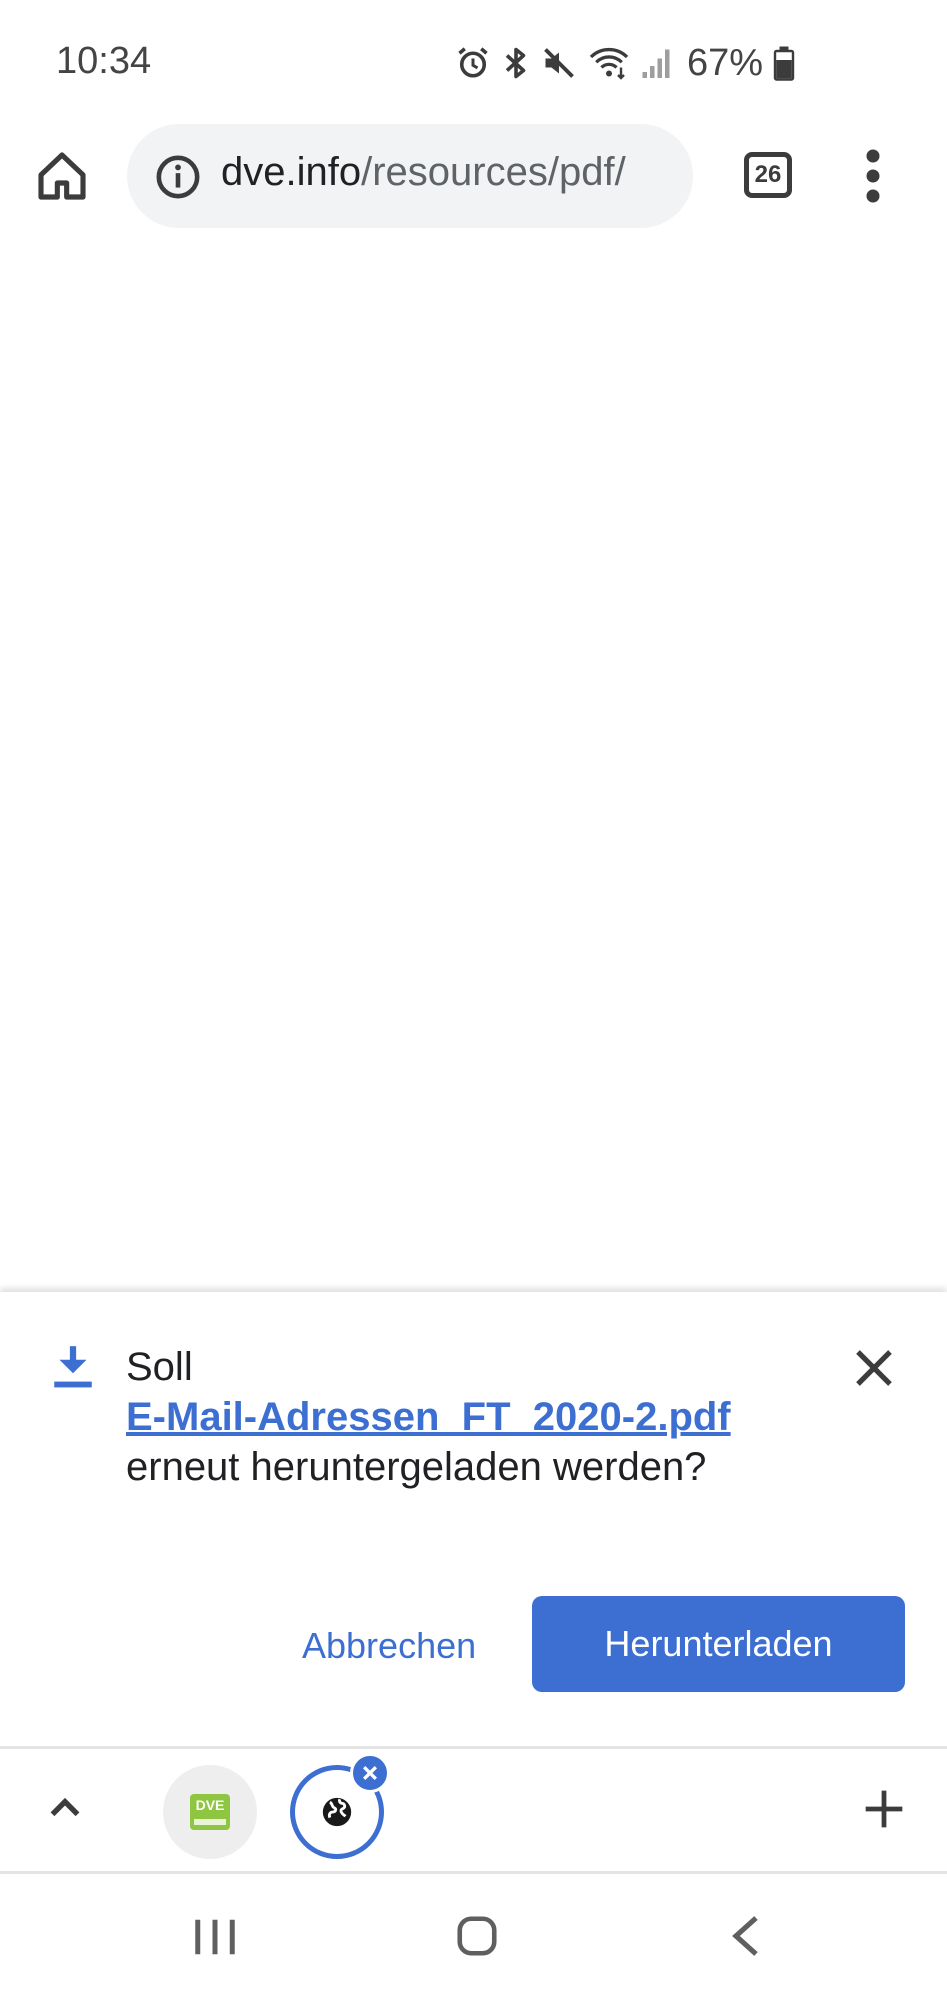 The width and height of the screenshot is (947, 2000). I want to click on info-icon, so click(178, 177).